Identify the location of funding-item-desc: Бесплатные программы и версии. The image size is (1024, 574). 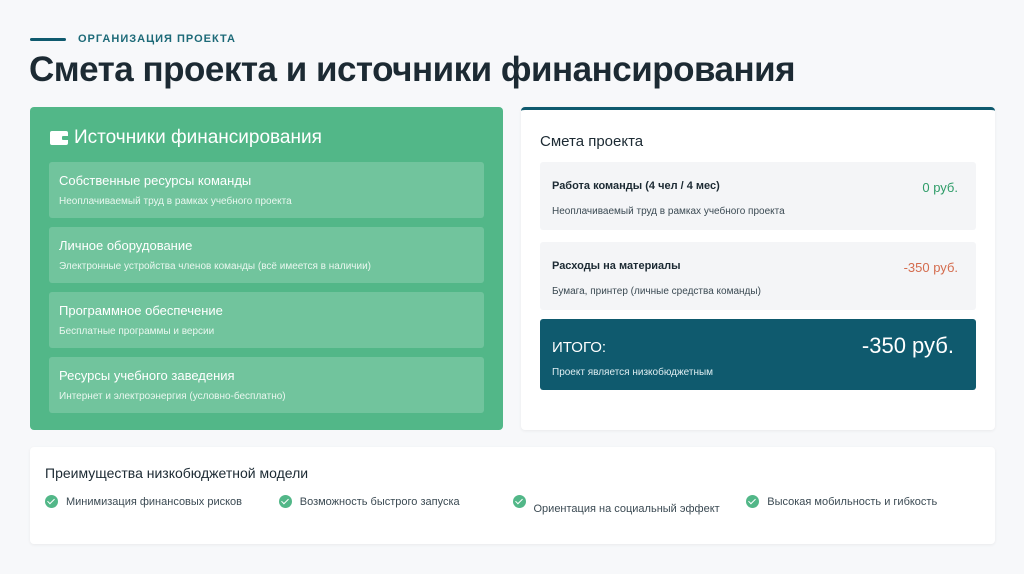
(137, 331).